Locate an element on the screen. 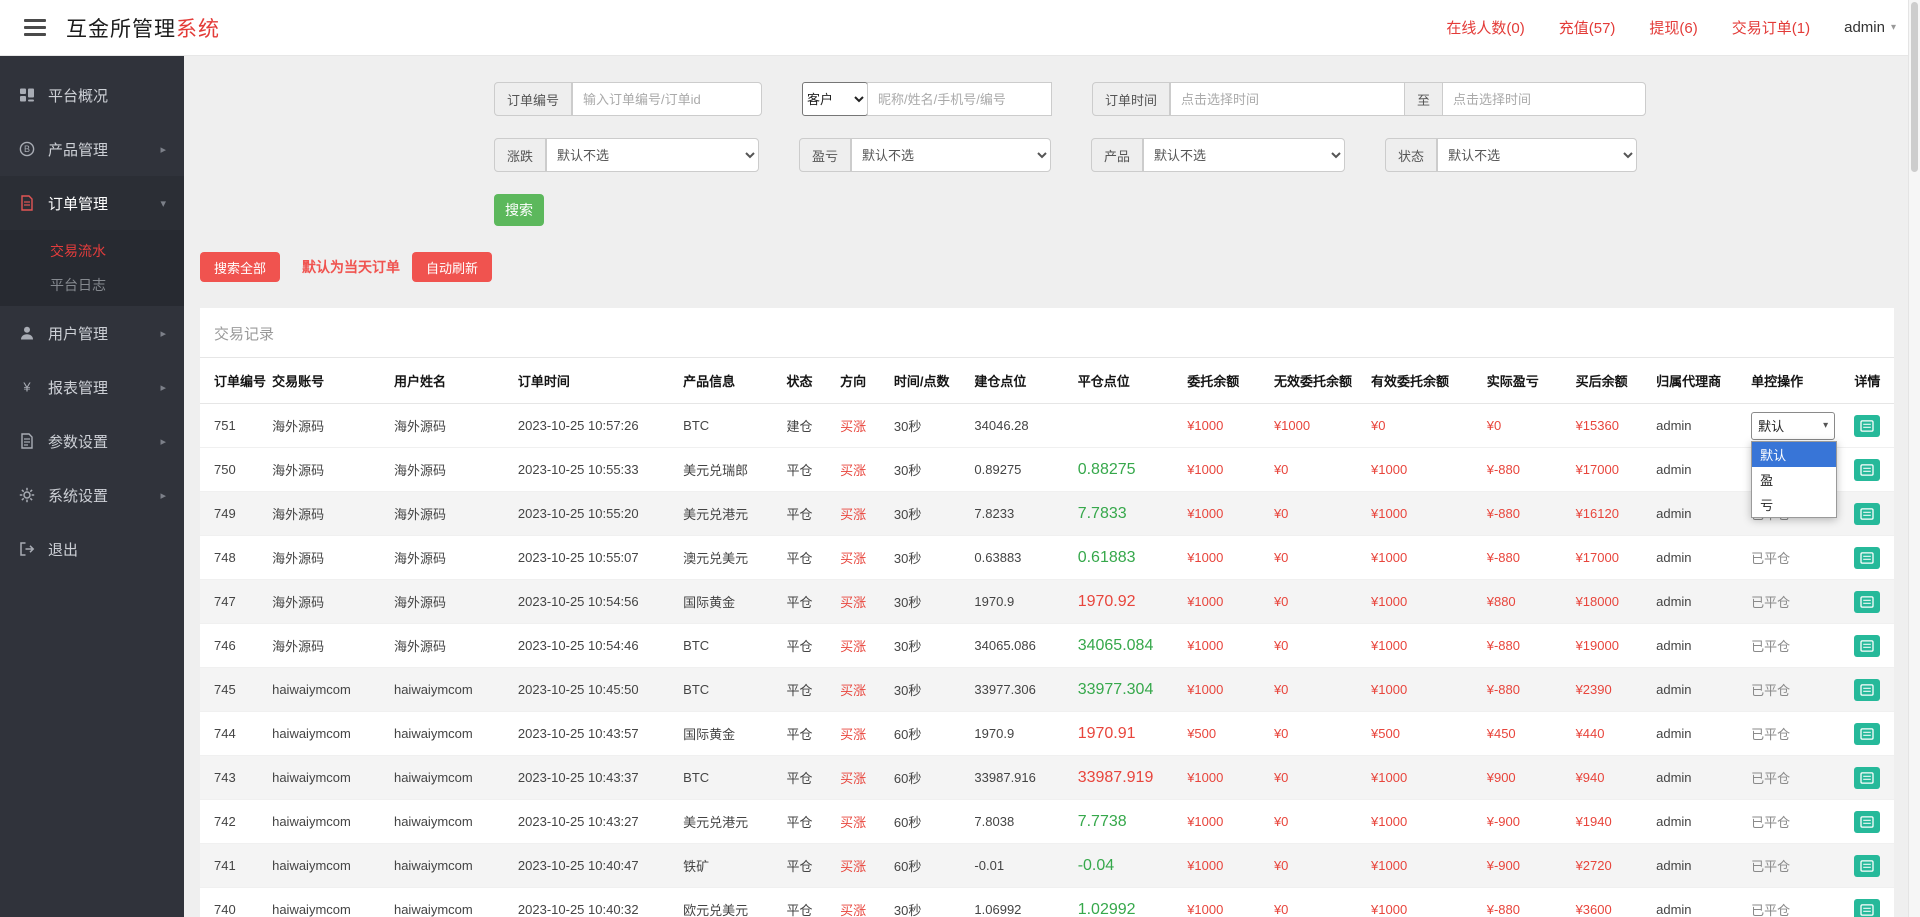 The width and height of the screenshot is (1920, 917). filter-row-1: 订单编号 客户 订单时间 至 is located at coordinates (1194, 99).